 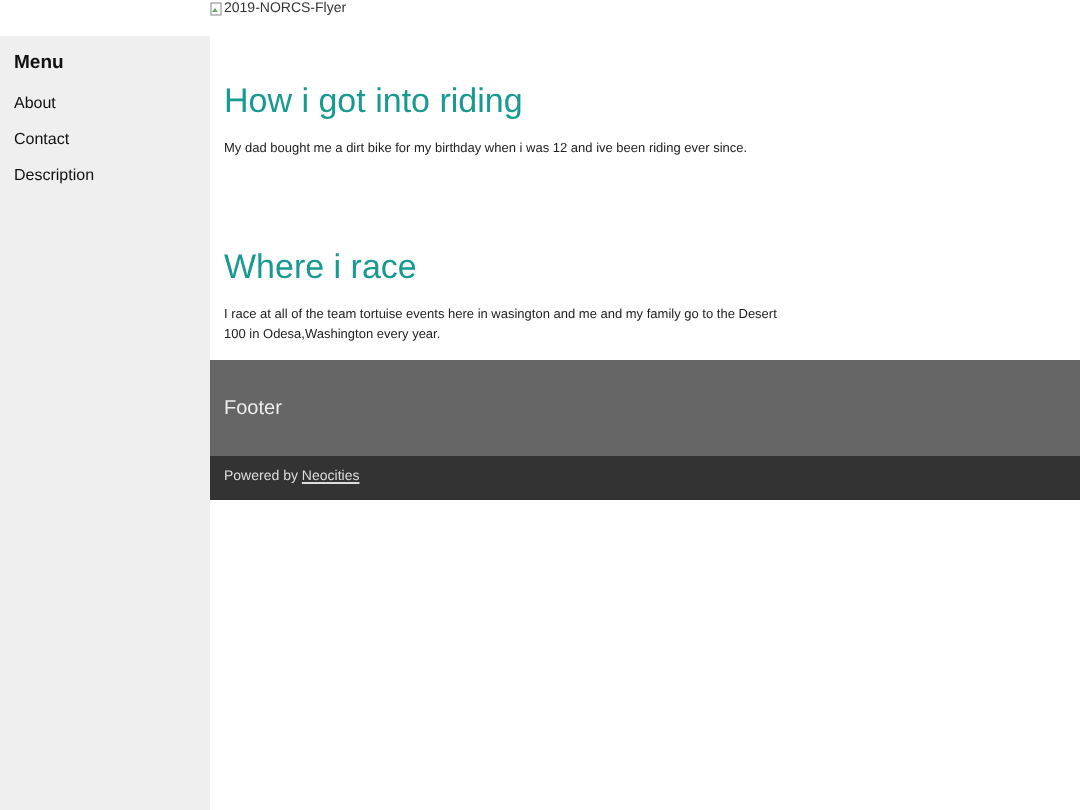 What do you see at coordinates (40, 64) in the screenshot?
I see `menu-title: Menu` at bounding box center [40, 64].